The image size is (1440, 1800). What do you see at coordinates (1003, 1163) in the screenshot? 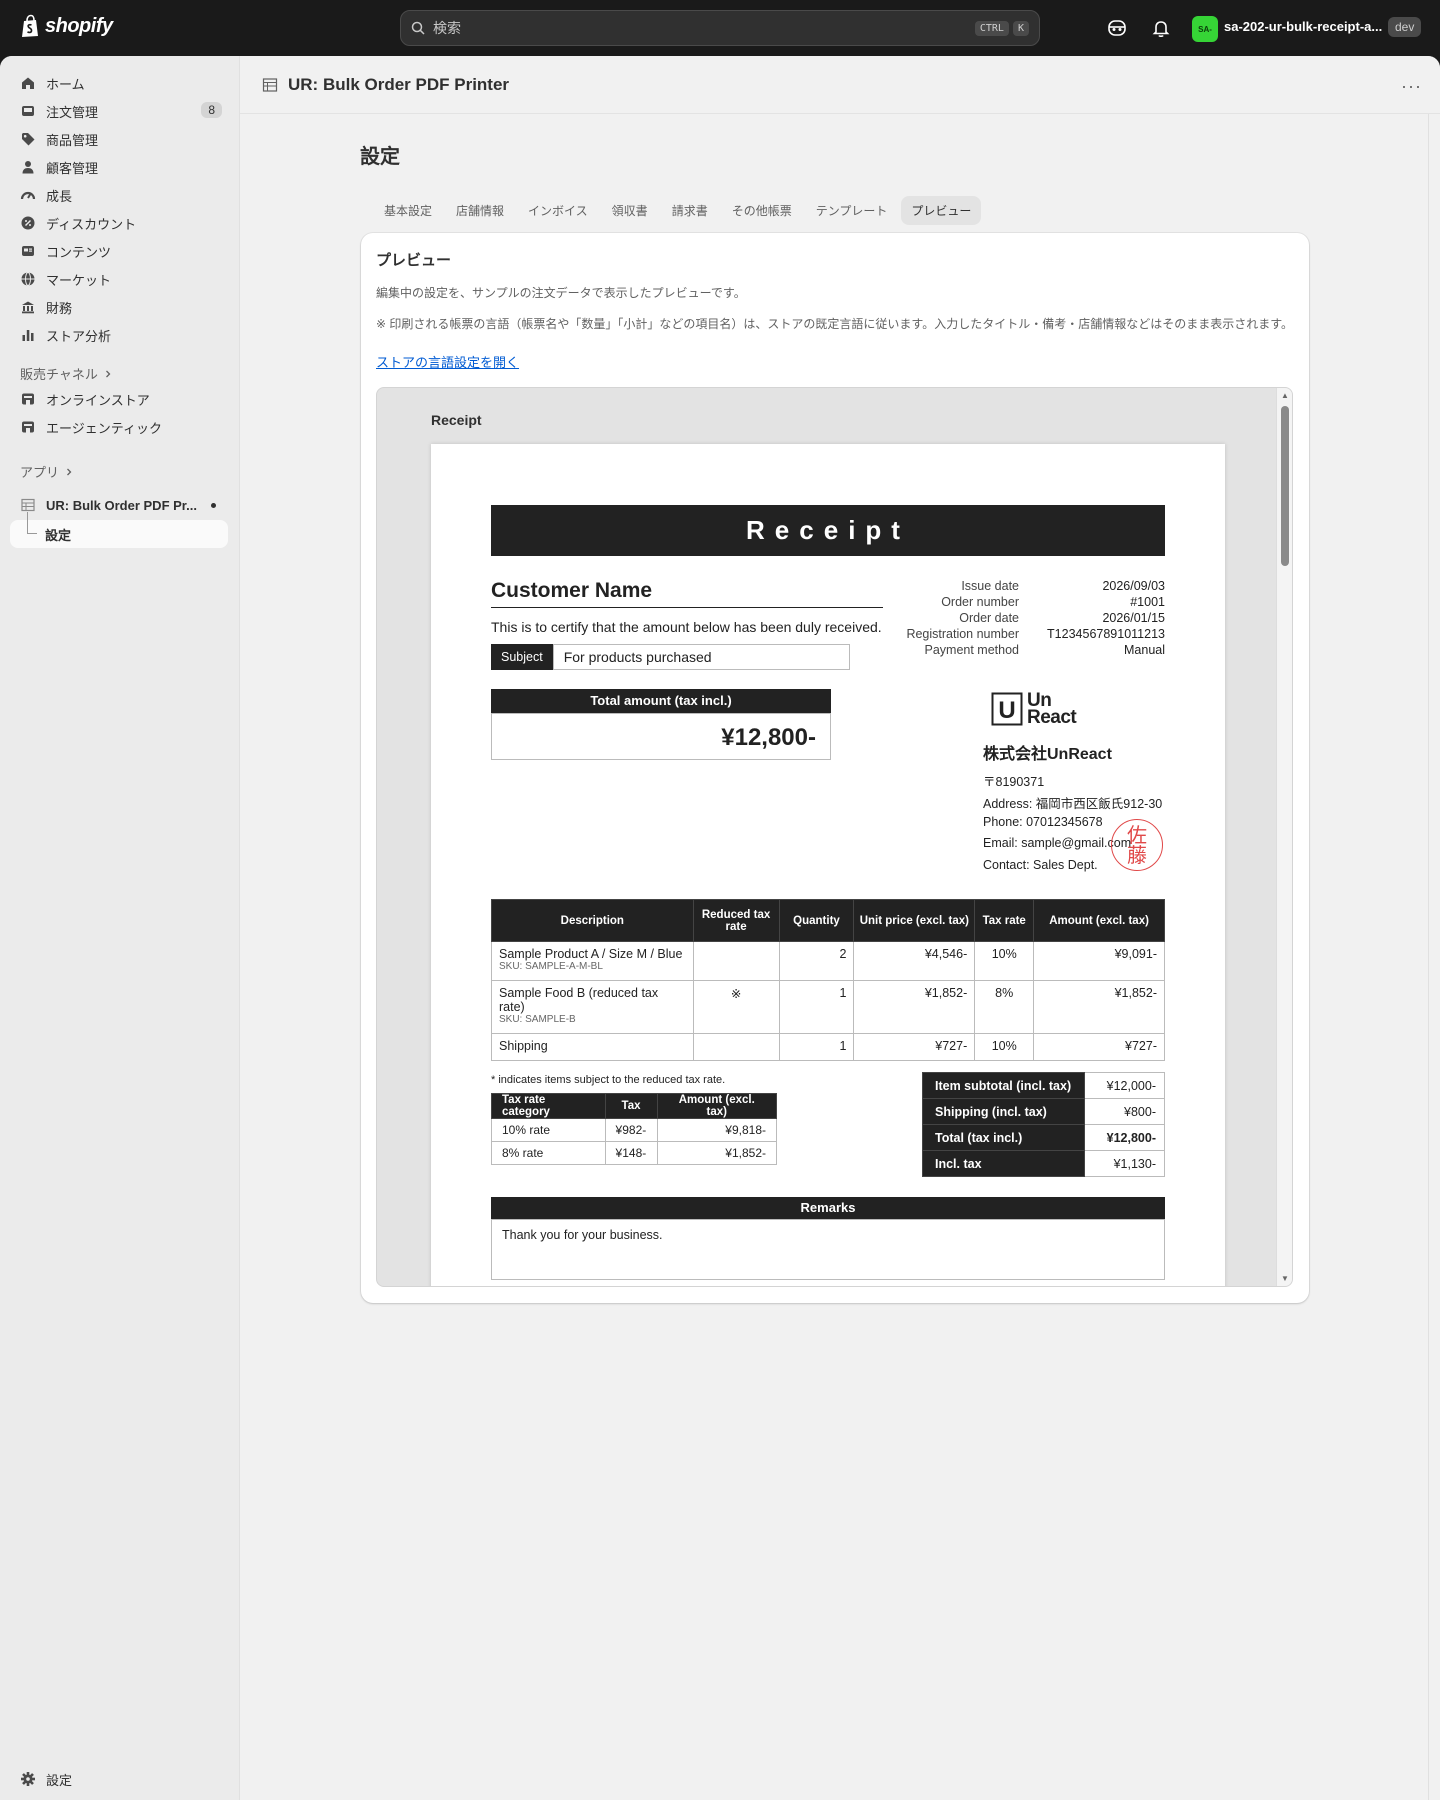
I see `summary-label: Incl. tax` at bounding box center [1003, 1163].